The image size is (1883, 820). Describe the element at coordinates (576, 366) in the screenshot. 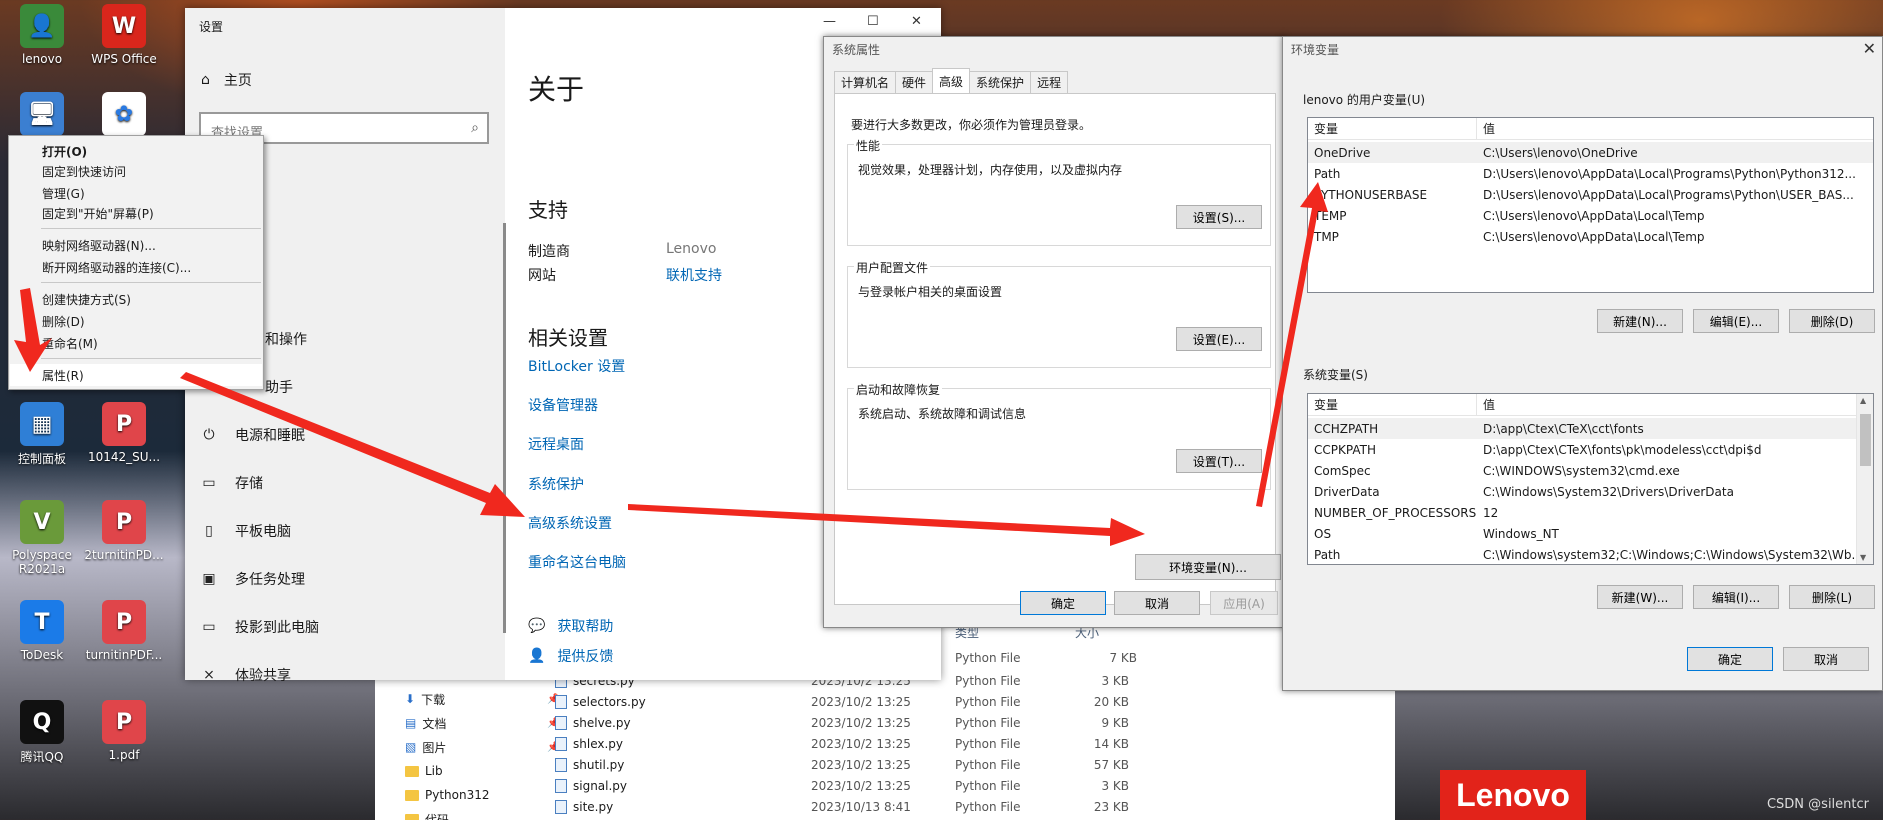

I see `related-settings-link: BitLocker 设置` at that location.